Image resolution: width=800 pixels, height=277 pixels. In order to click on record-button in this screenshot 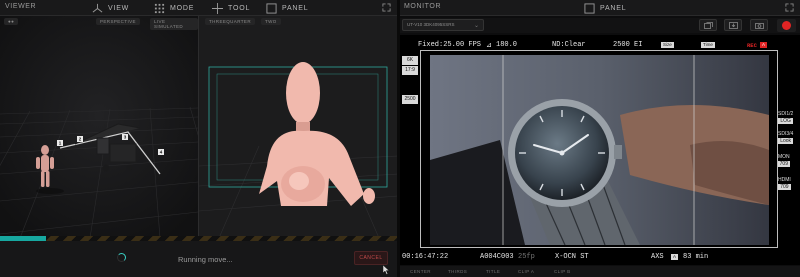, I will do `click(786, 25)`.